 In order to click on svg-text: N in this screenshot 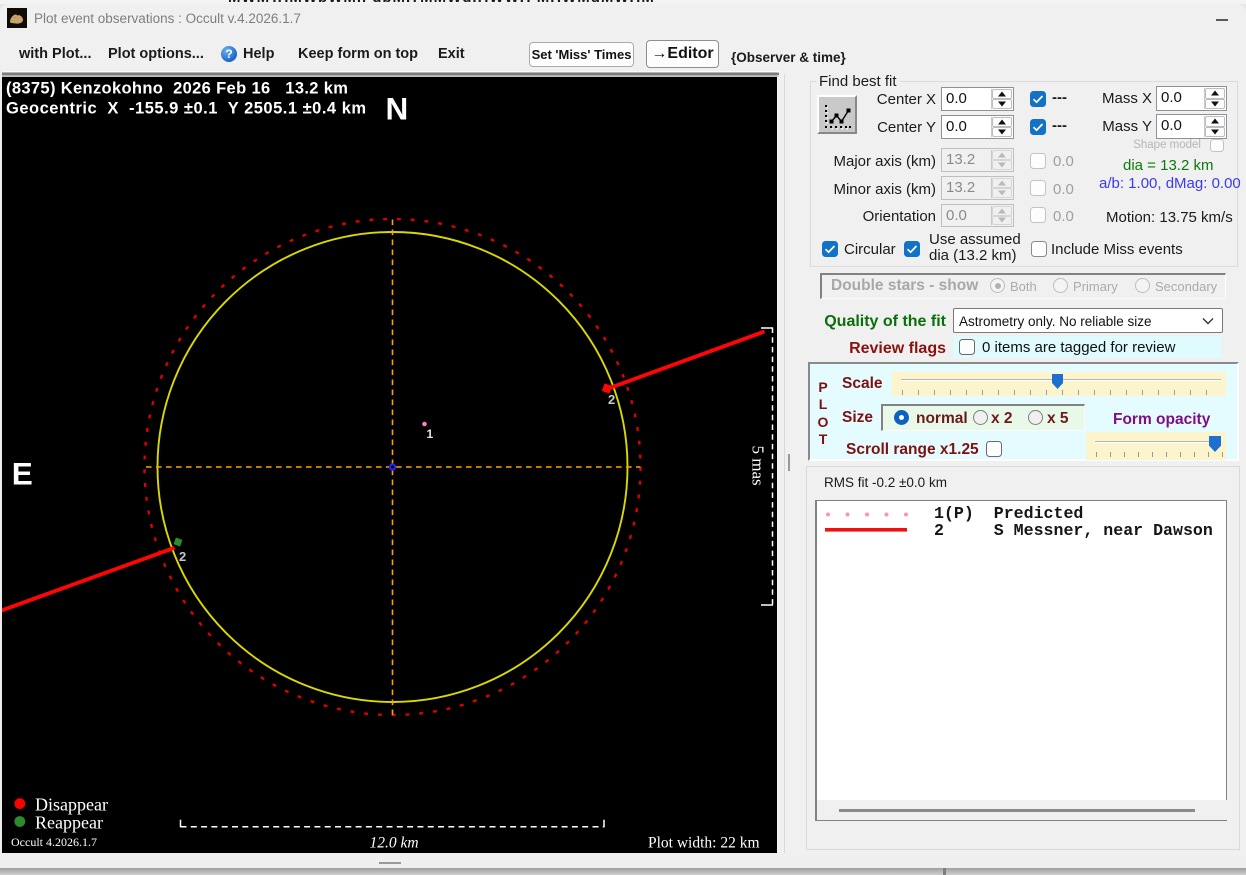, I will do `click(397, 109)`.